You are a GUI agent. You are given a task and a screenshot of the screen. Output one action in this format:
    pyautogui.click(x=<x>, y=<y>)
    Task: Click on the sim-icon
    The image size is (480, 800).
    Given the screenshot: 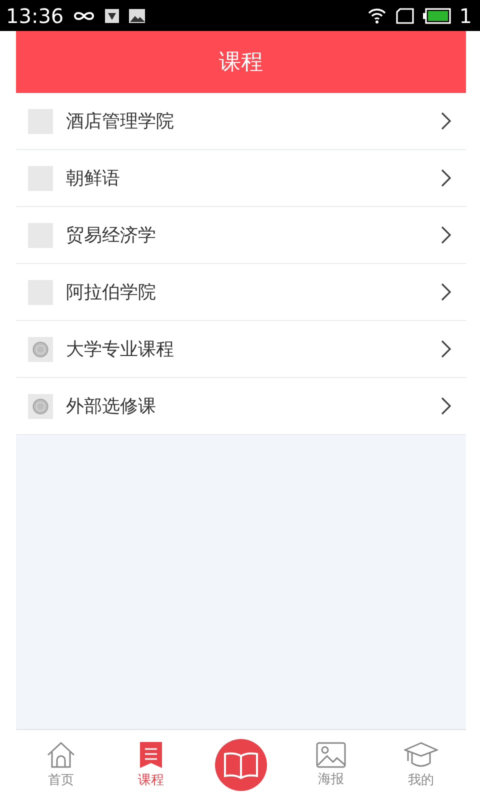 What is the action you would take?
    pyautogui.click(x=405, y=16)
    